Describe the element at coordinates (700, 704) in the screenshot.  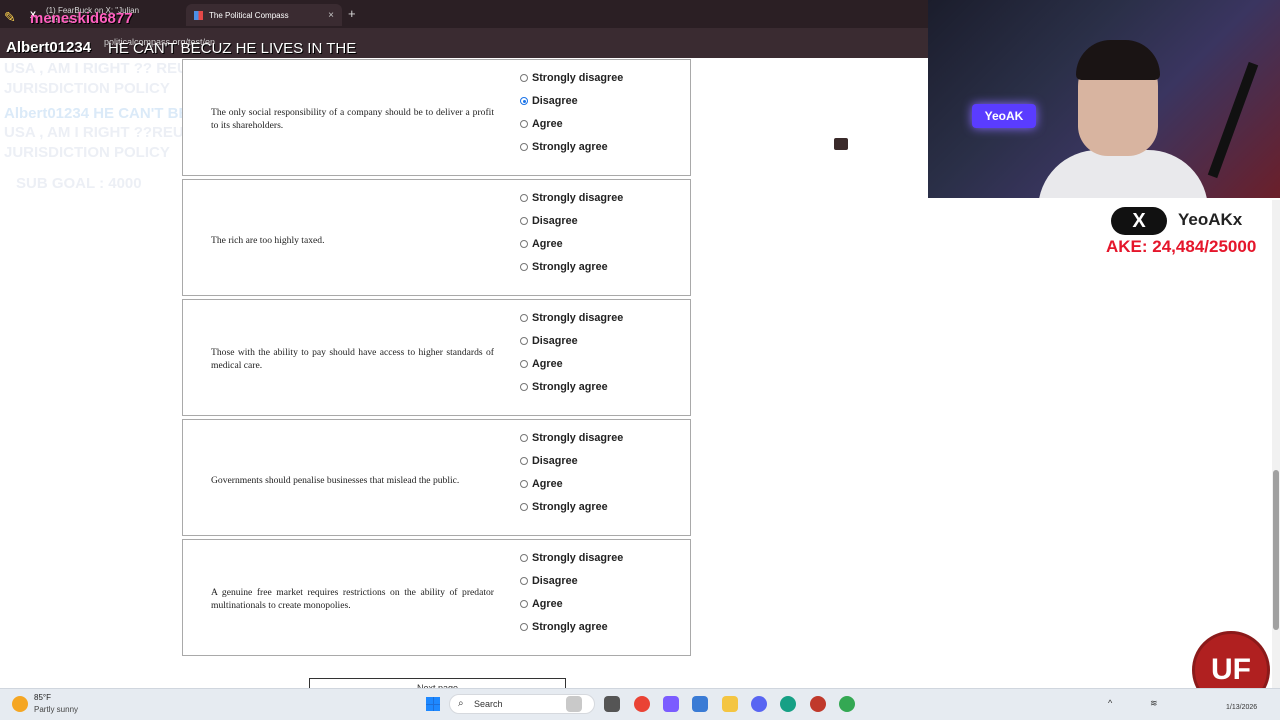
I see `store-icon` at that location.